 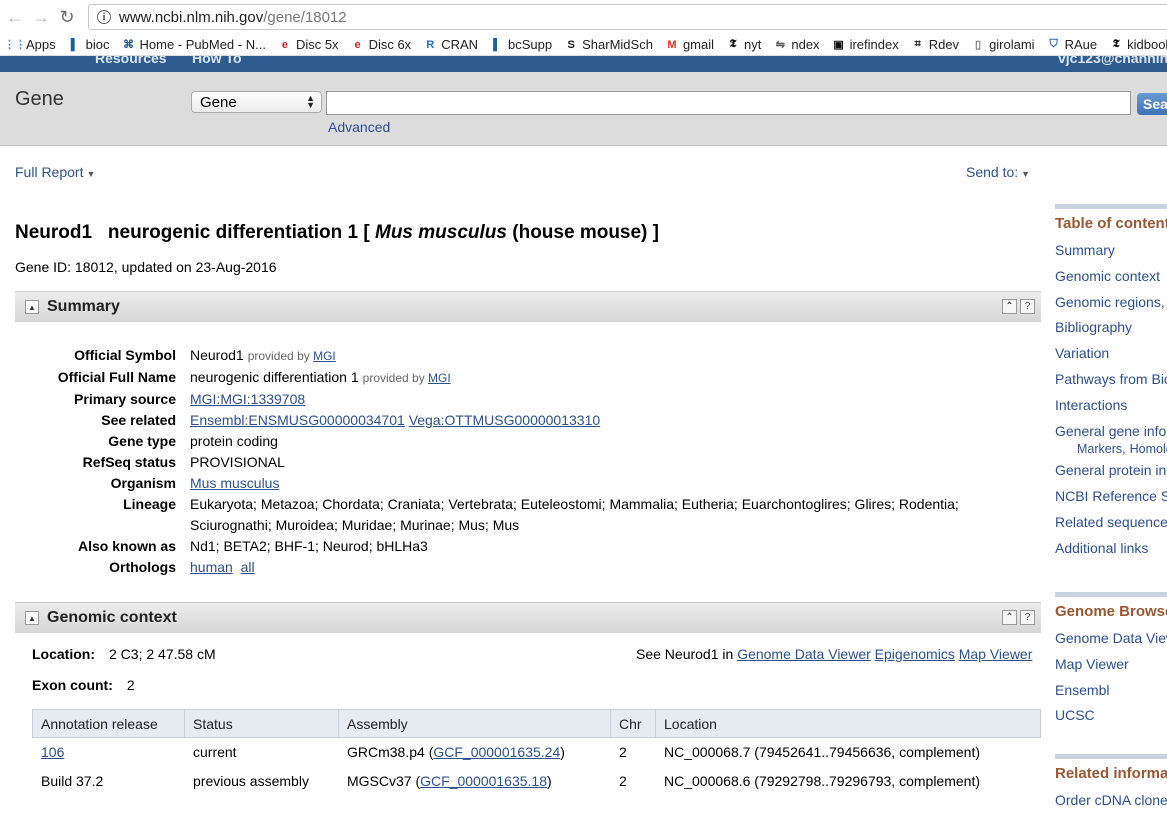 What do you see at coordinates (234, 483) in the screenshot?
I see `organism-link: Mus musculus` at bounding box center [234, 483].